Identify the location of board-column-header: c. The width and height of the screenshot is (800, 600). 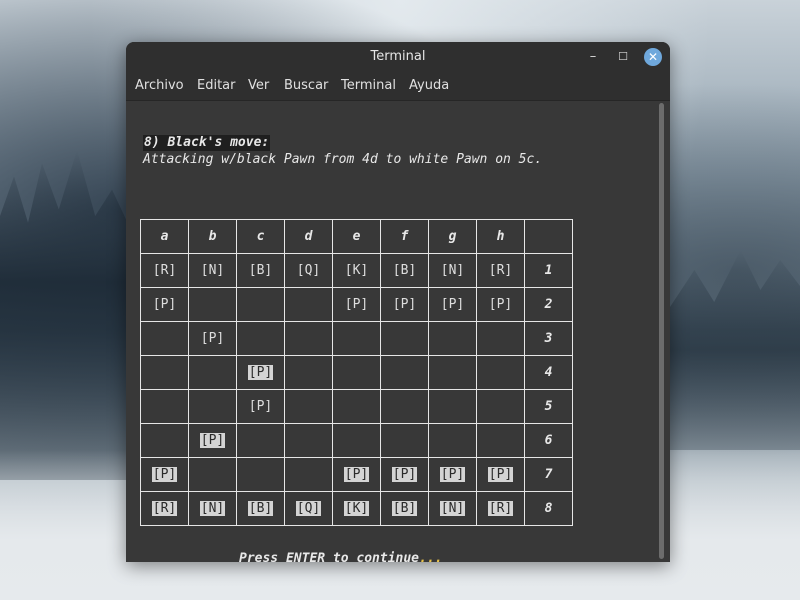
(260, 236).